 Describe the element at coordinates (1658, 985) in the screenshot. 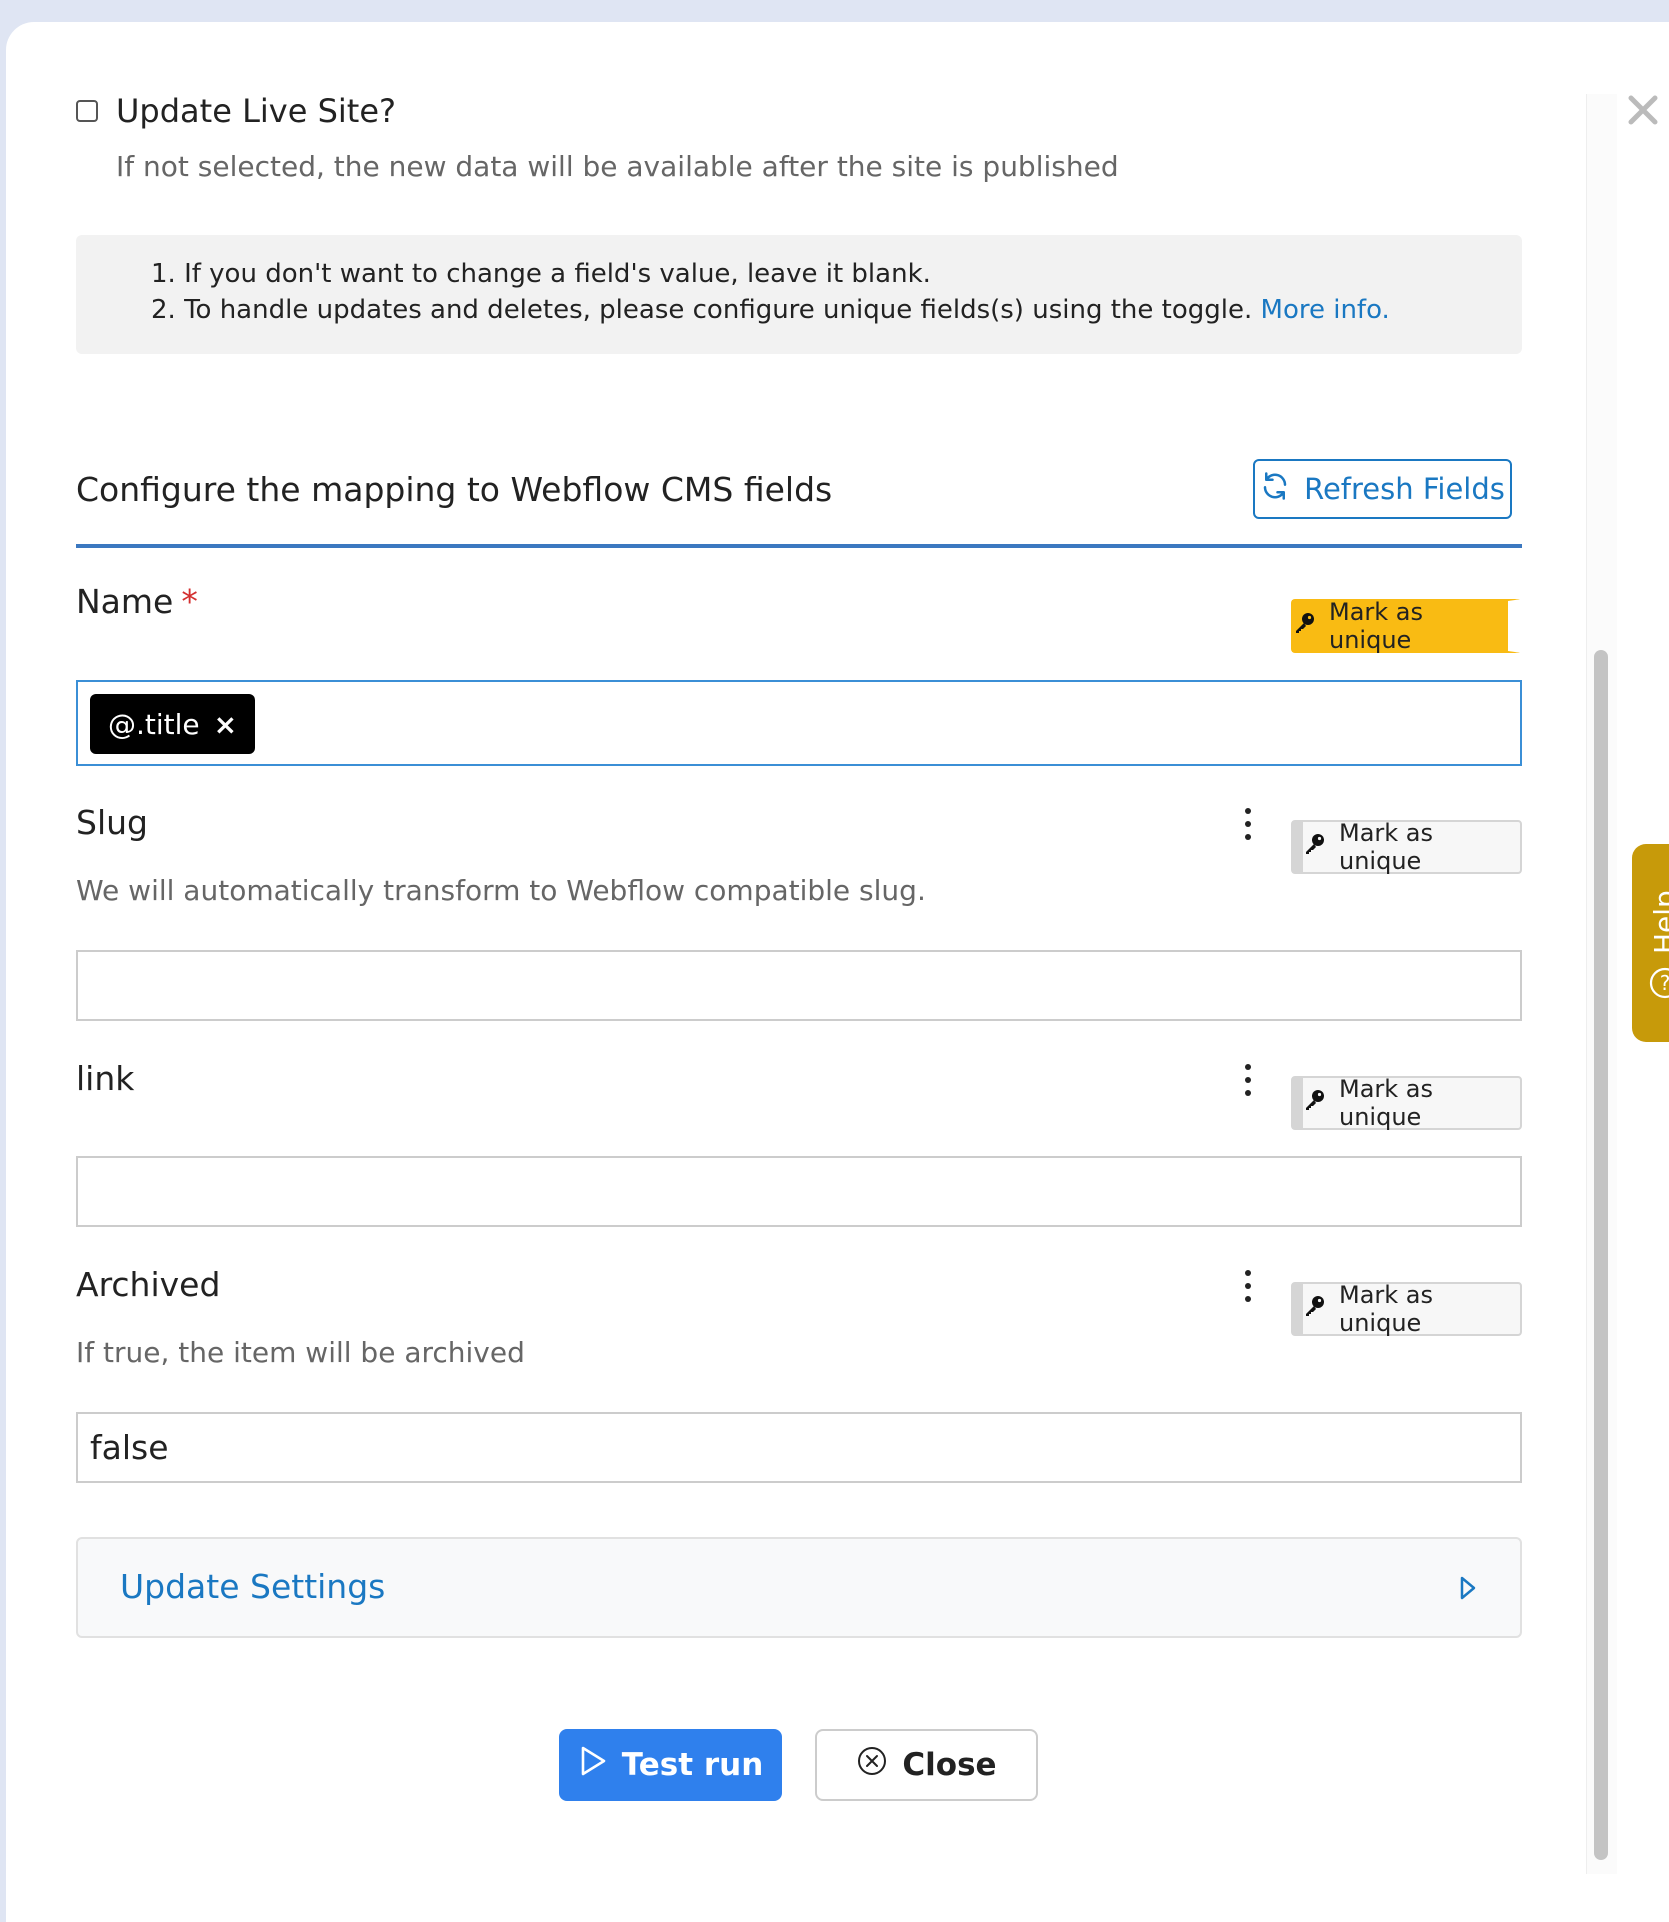

I see `help-circle-icon: ?` at that location.